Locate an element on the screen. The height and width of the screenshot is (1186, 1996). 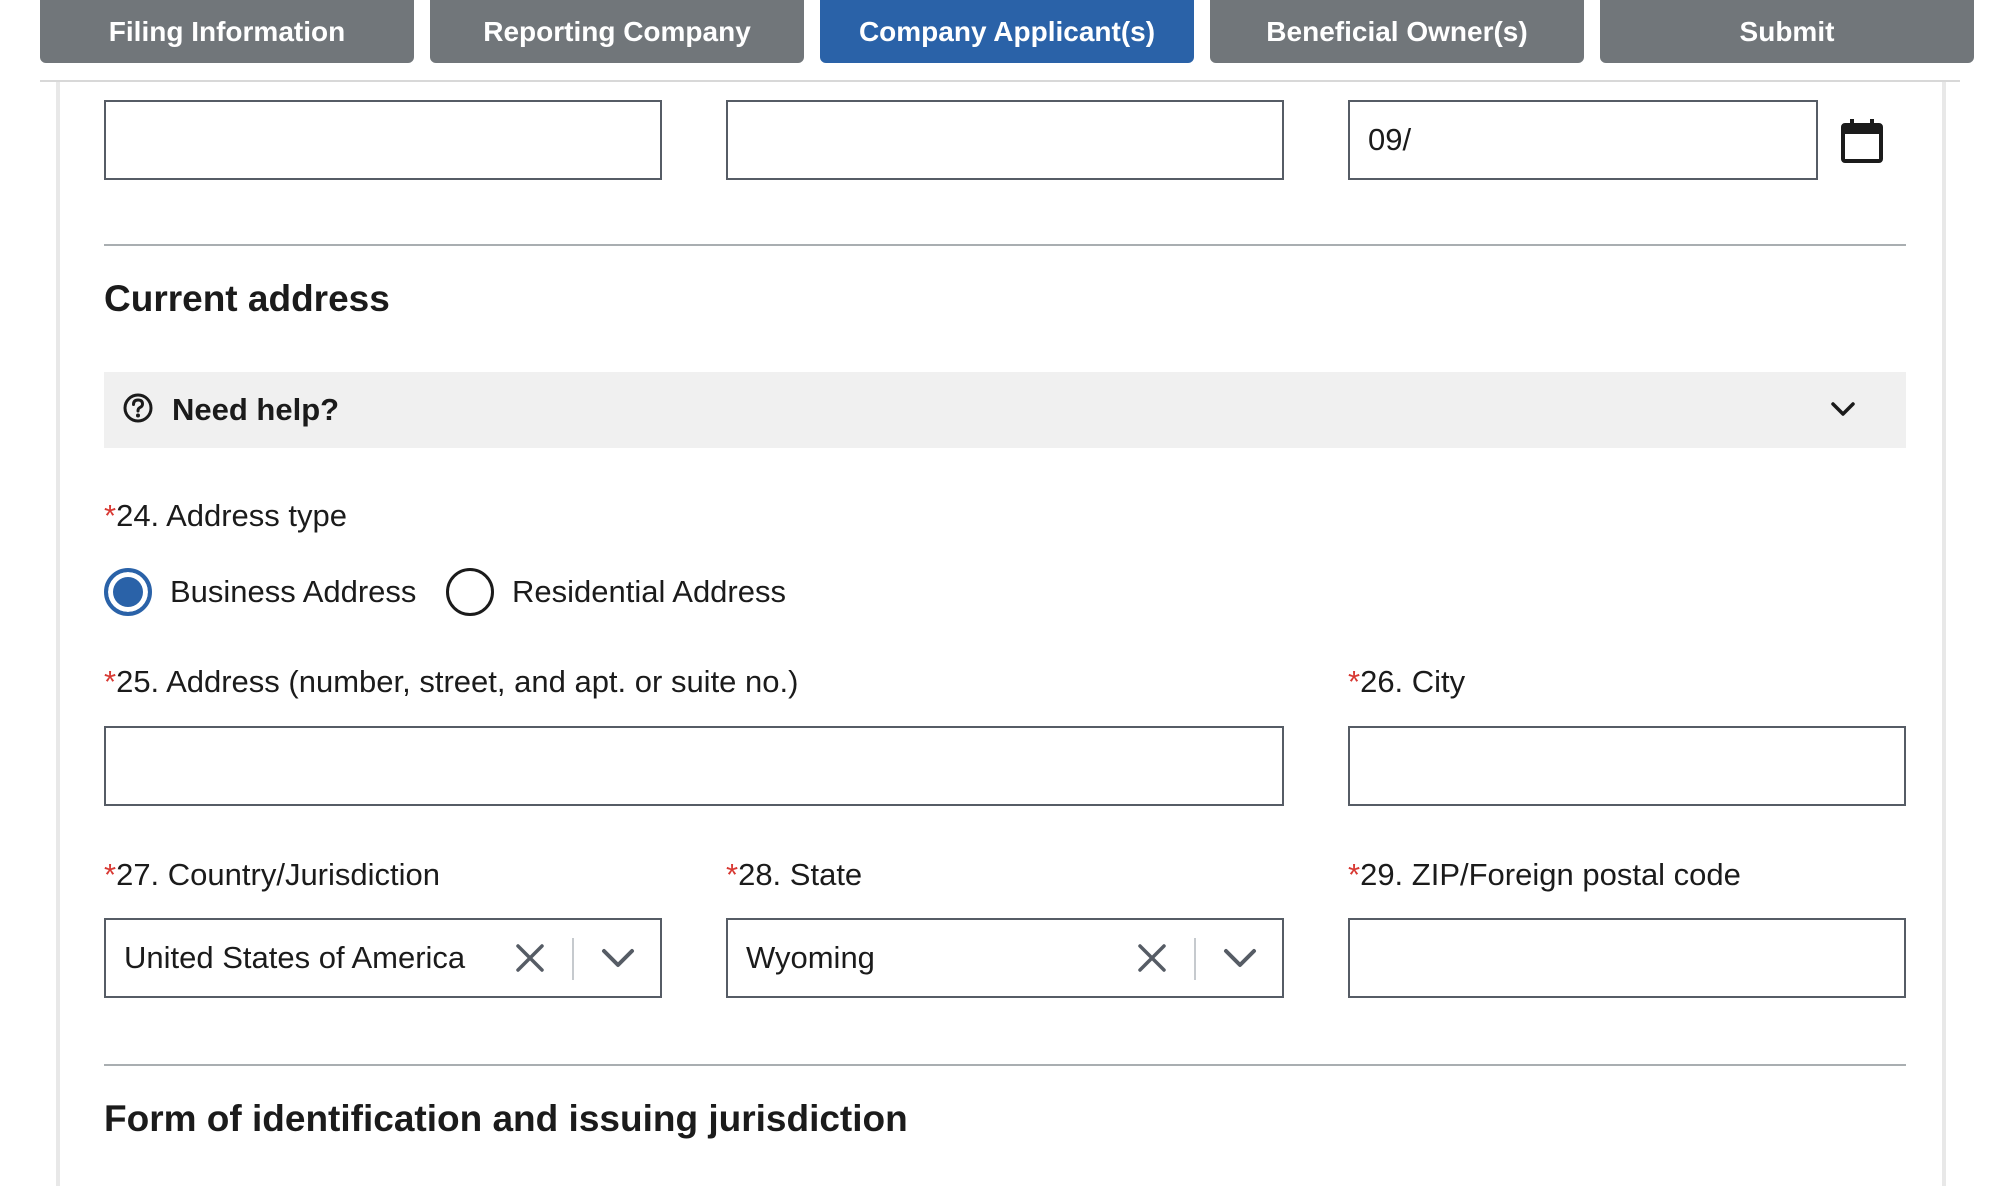
country-label: *27. Country/Jurisdiction is located at coordinates (272, 875).